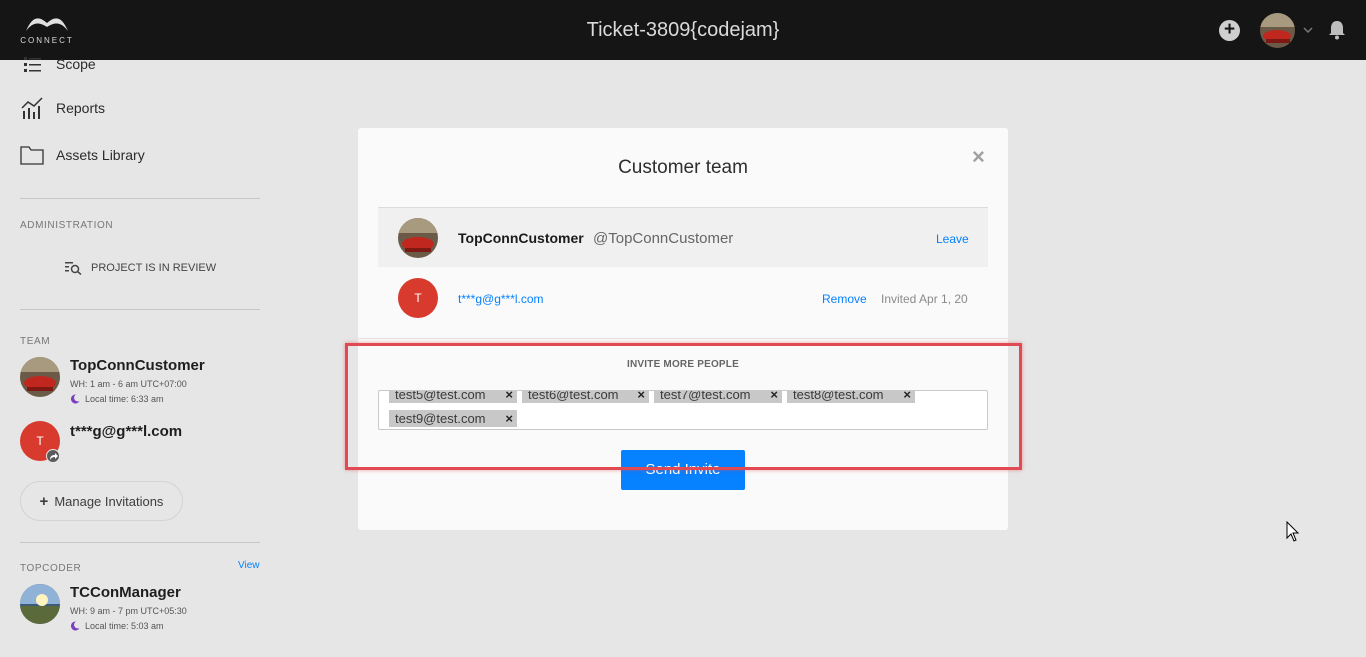  What do you see at coordinates (117, 626) in the screenshot?
I see `local-time: Local time: 5:03 am` at bounding box center [117, 626].